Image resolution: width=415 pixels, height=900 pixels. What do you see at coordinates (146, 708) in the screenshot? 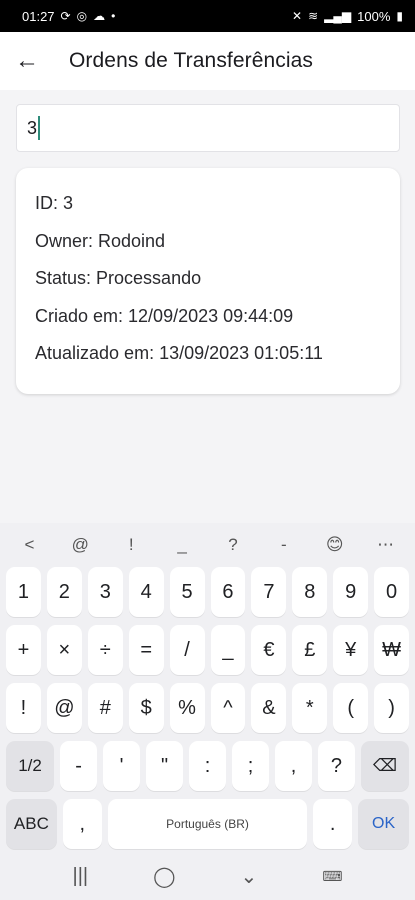
I see `key: $` at bounding box center [146, 708].